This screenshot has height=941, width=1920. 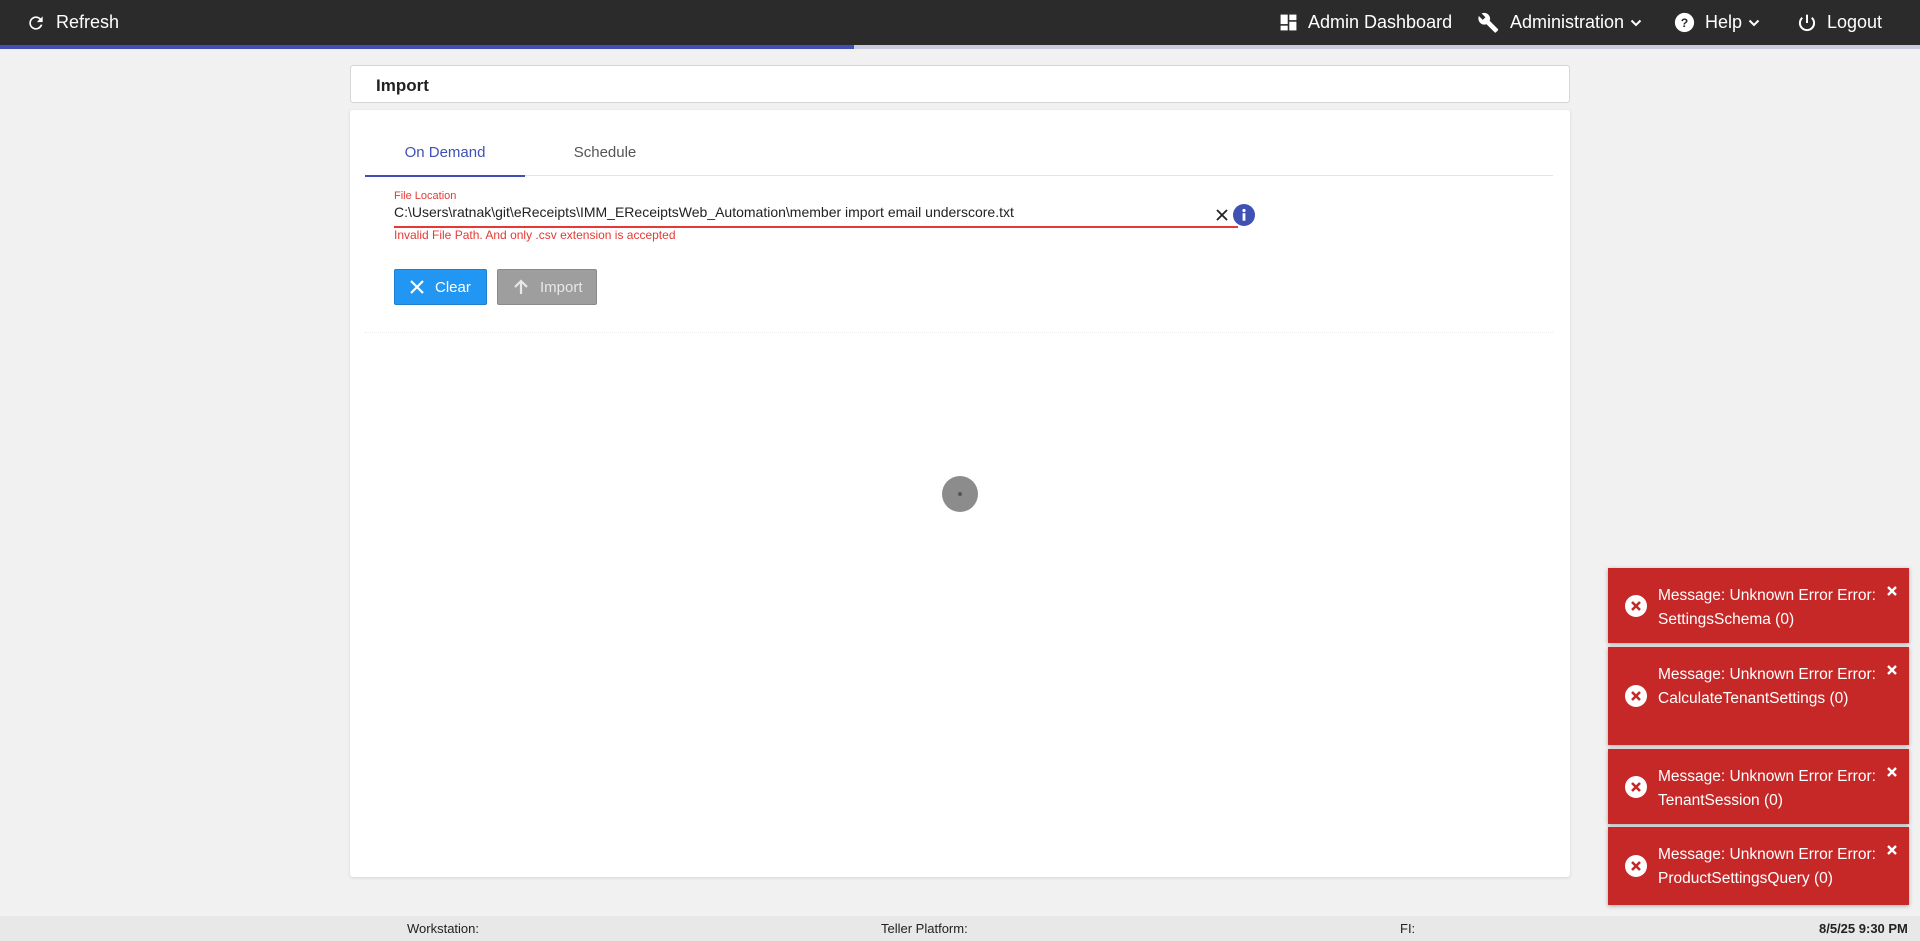 What do you see at coordinates (36, 22) in the screenshot?
I see `refresh-icon` at bounding box center [36, 22].